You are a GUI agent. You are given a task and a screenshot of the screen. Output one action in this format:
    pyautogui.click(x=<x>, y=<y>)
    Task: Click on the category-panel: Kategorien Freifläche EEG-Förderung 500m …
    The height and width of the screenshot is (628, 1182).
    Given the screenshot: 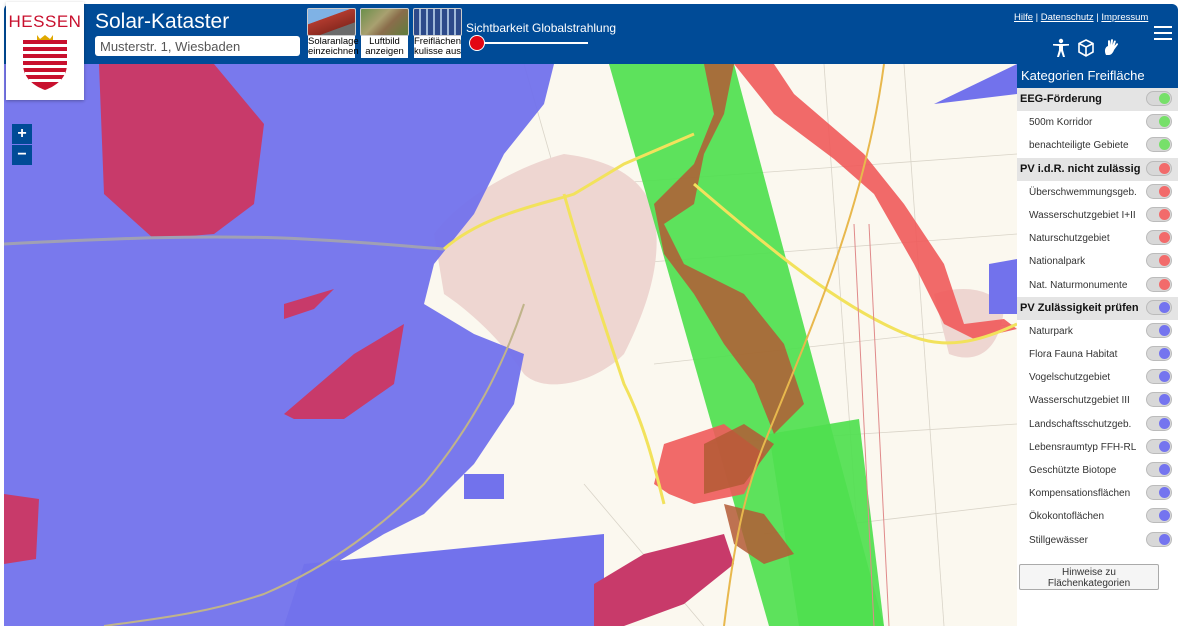 What is the action you would take?
    pyautogui.click(x=1097, y=345)
    